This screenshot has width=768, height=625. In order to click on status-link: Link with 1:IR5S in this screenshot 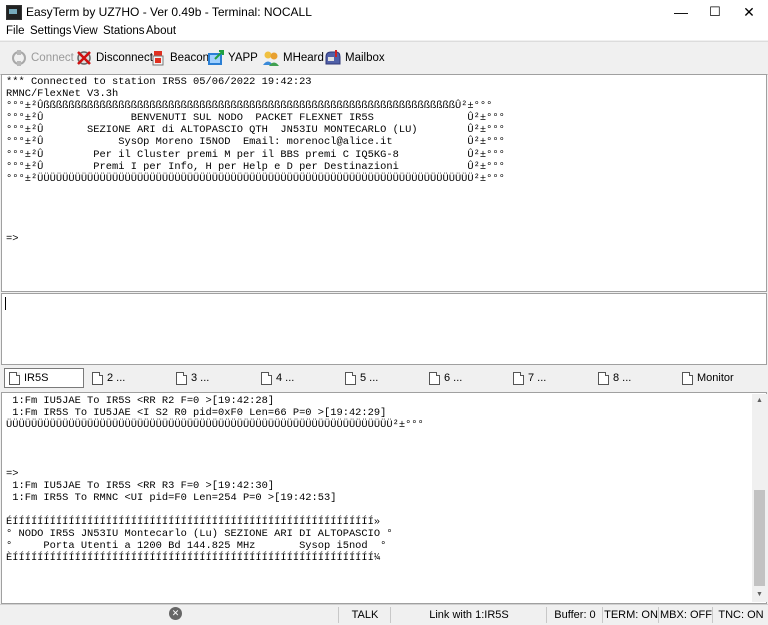, I will do `click(468, 615)`.